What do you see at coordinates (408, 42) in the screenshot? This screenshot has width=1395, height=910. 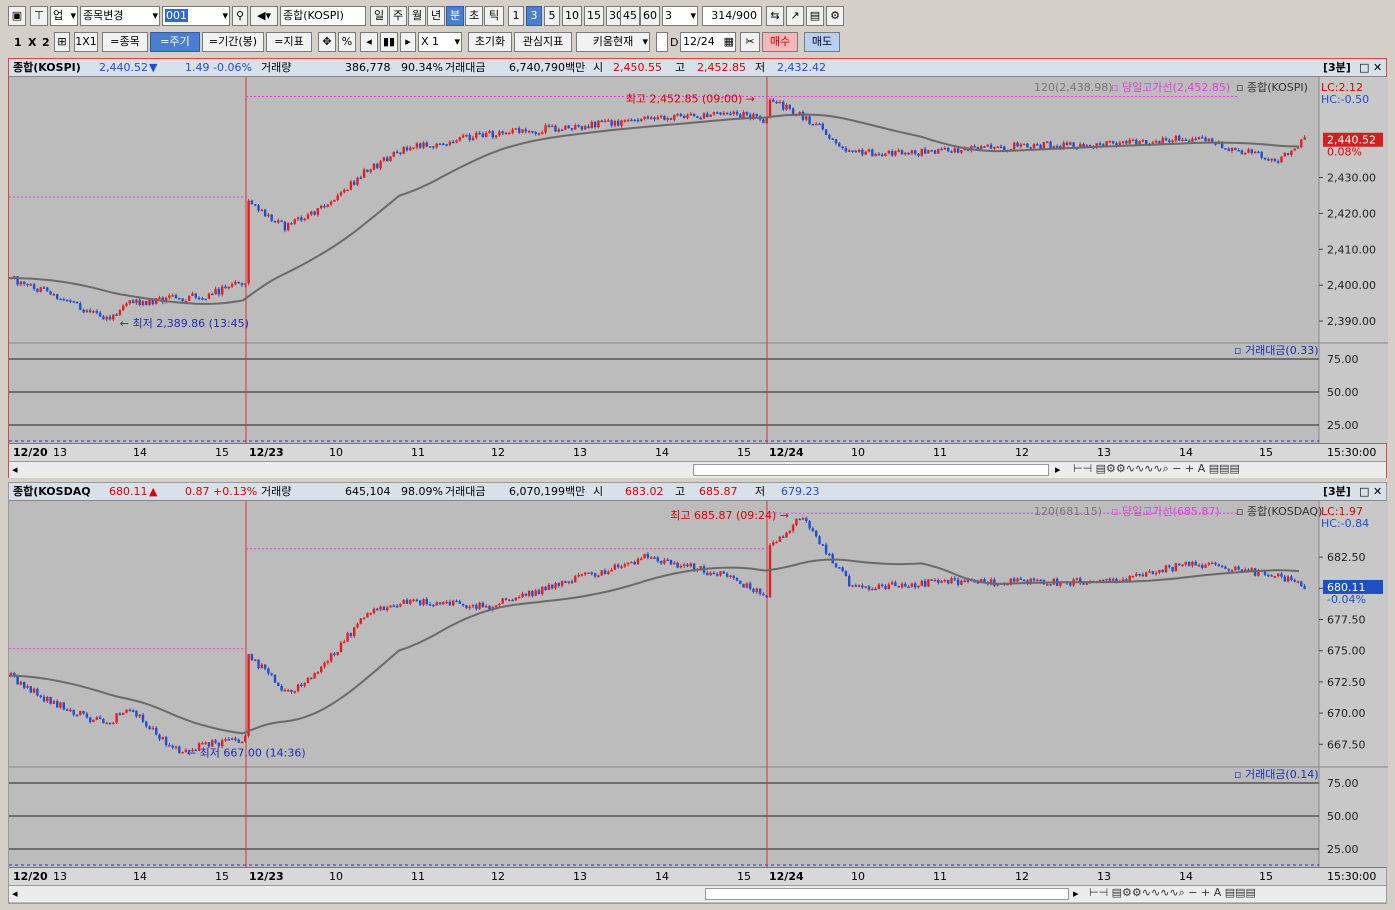 I see `next-icon: ▸` at bounding box center [408, 42].